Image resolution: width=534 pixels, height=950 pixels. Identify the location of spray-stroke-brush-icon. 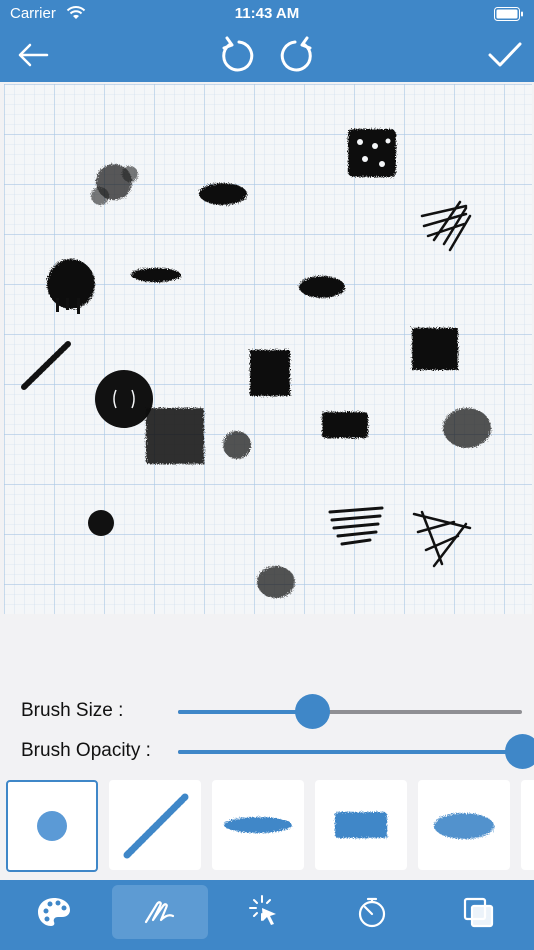
(258, 825).